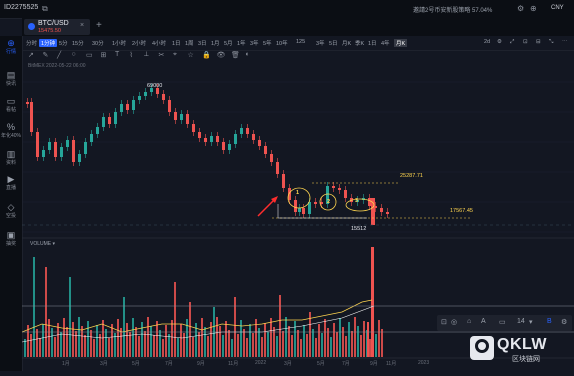 Image resolution: width=574 pixels, height=376 pixels. Describe the element at coordinates (45, 9) in the screenshot. I see `copy-icon: ⧉` at that location.